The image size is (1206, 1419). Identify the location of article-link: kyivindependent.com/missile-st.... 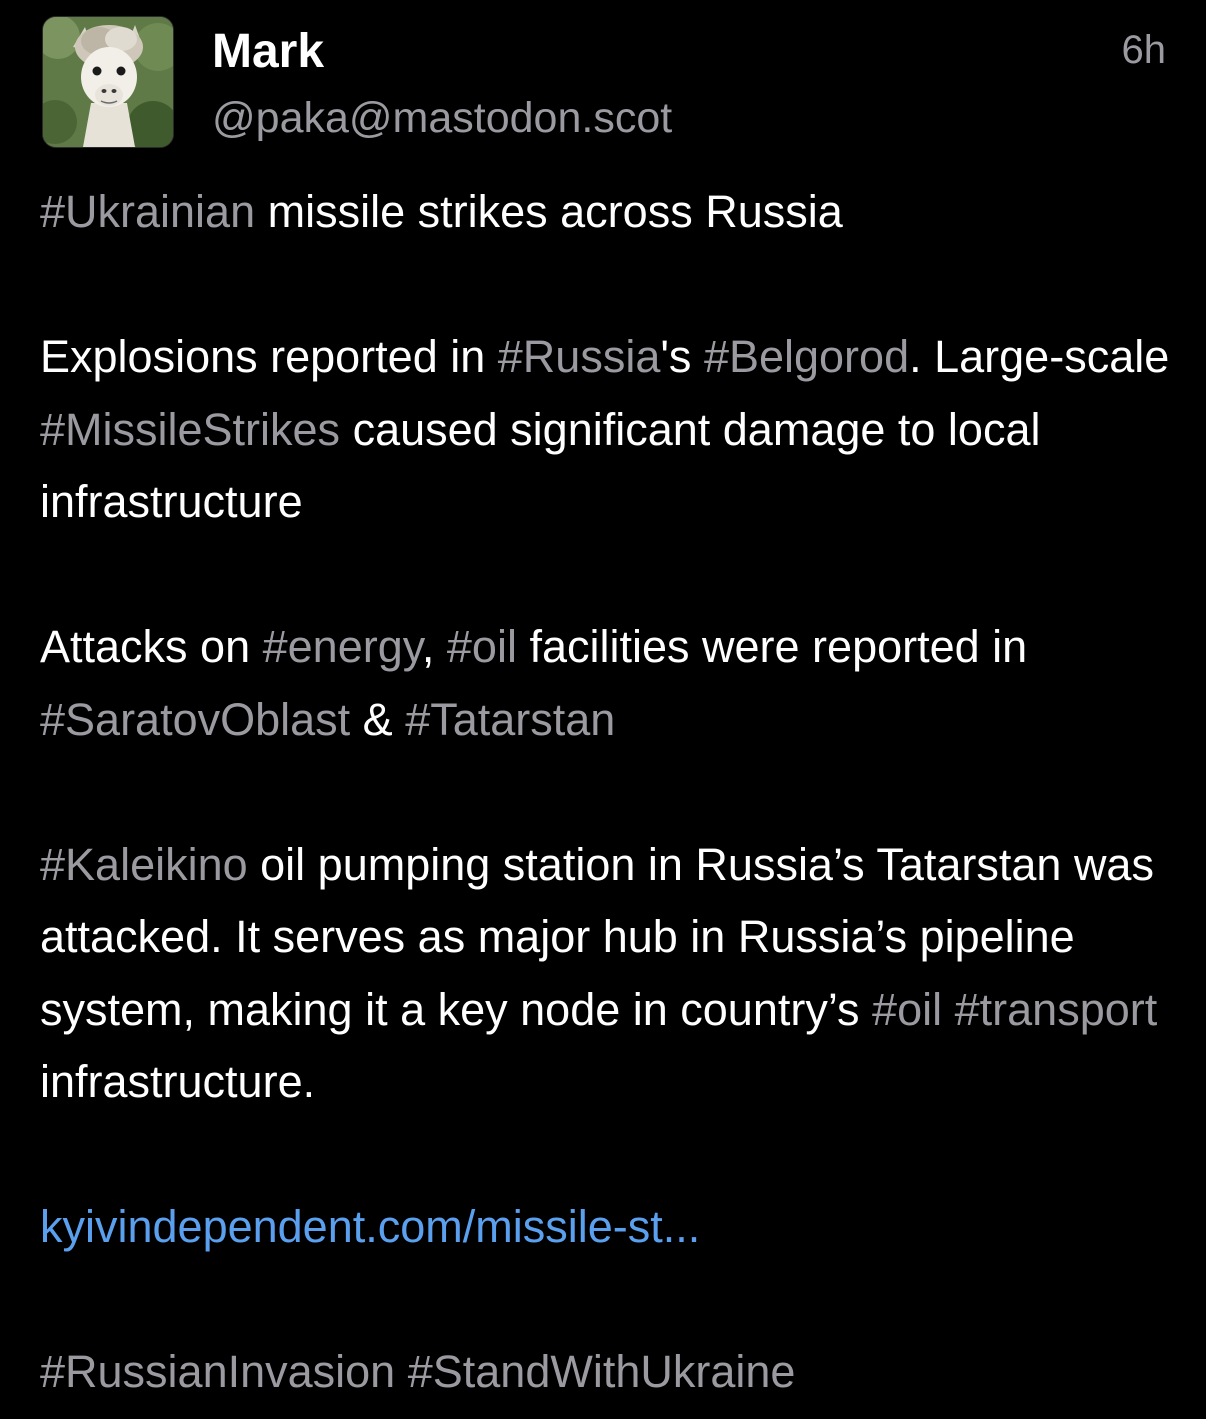
(370, 1226).